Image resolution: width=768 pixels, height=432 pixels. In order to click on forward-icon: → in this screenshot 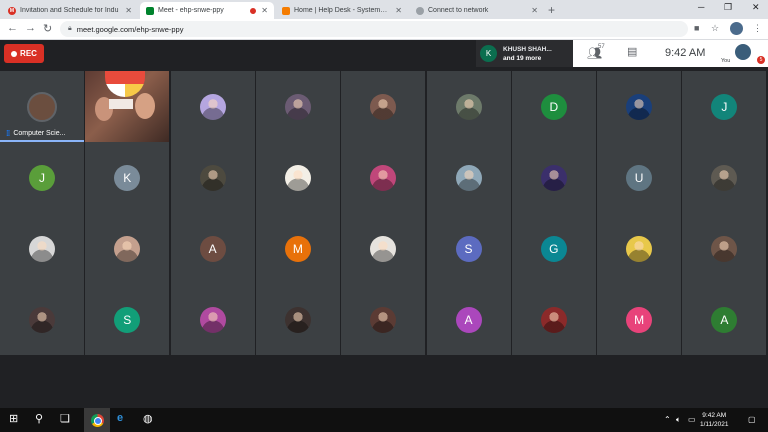, I will do `click(30, 28)`.